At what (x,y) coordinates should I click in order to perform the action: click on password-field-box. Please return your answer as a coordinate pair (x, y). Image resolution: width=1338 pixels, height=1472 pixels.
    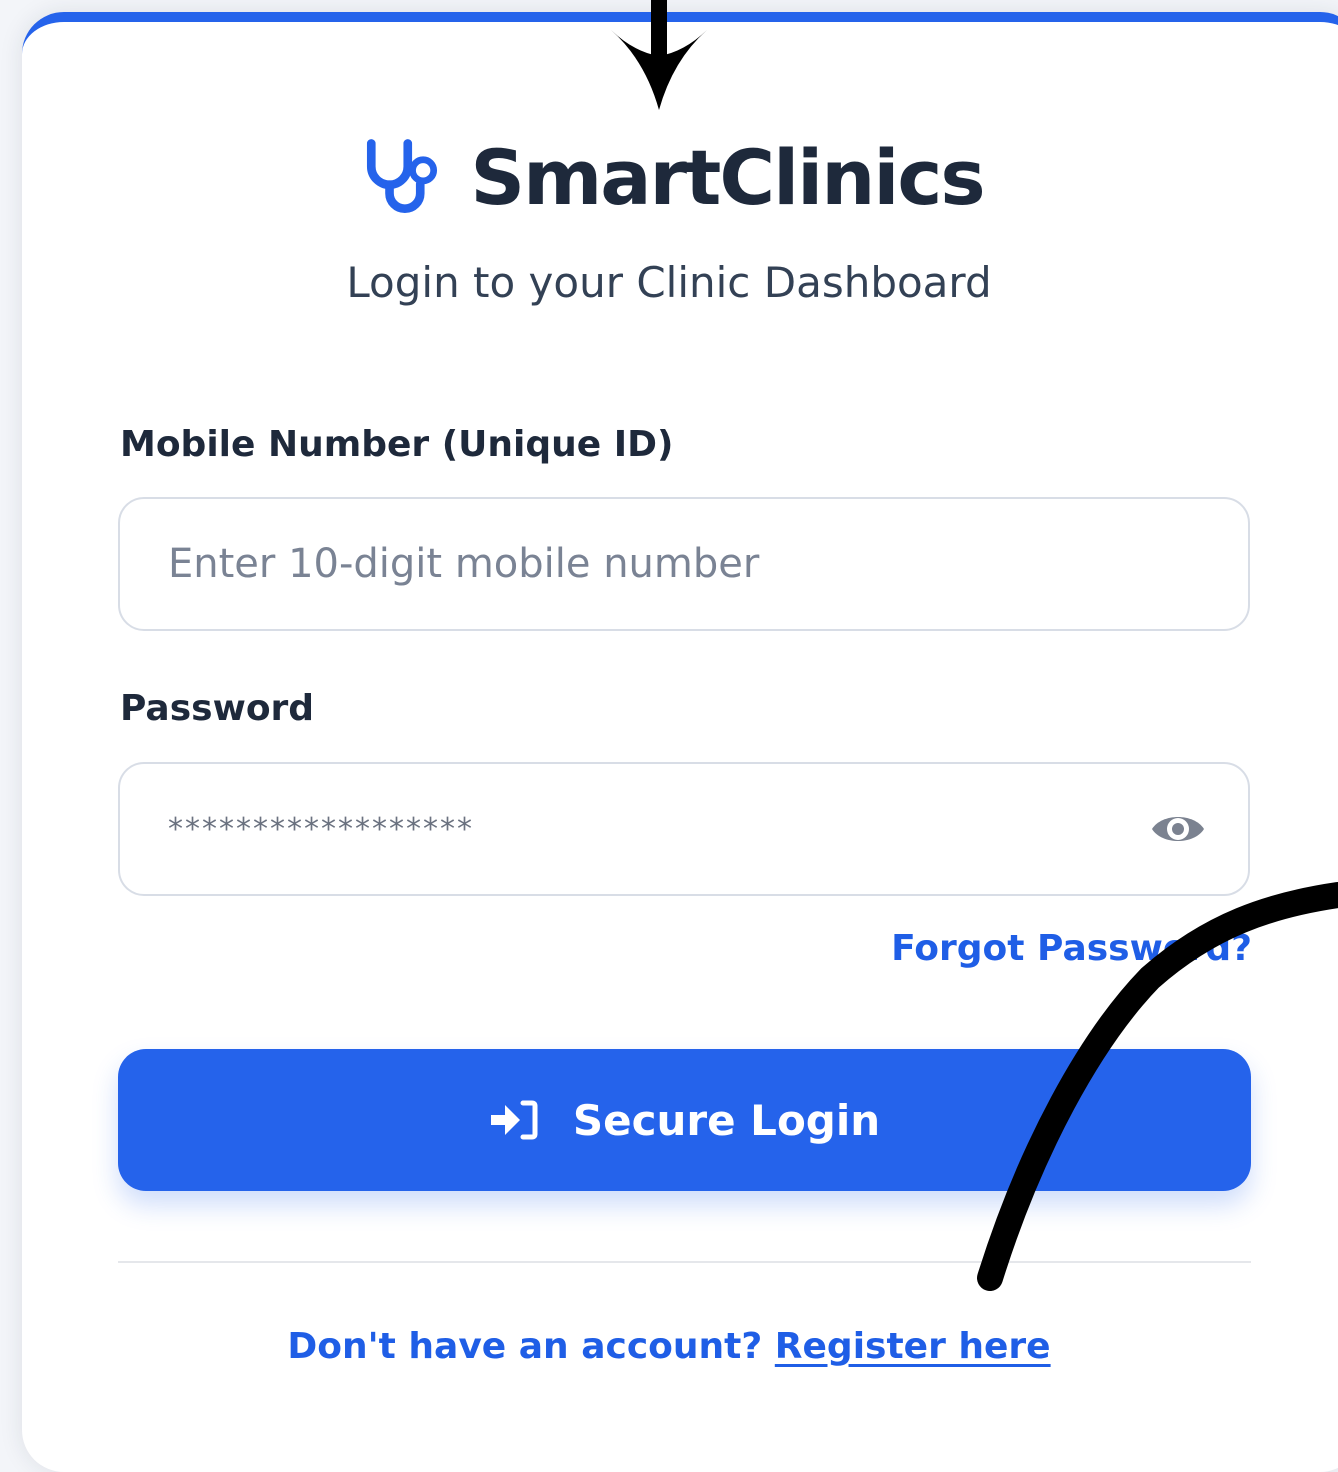
    Looking at the image, I should click on (684, 829).